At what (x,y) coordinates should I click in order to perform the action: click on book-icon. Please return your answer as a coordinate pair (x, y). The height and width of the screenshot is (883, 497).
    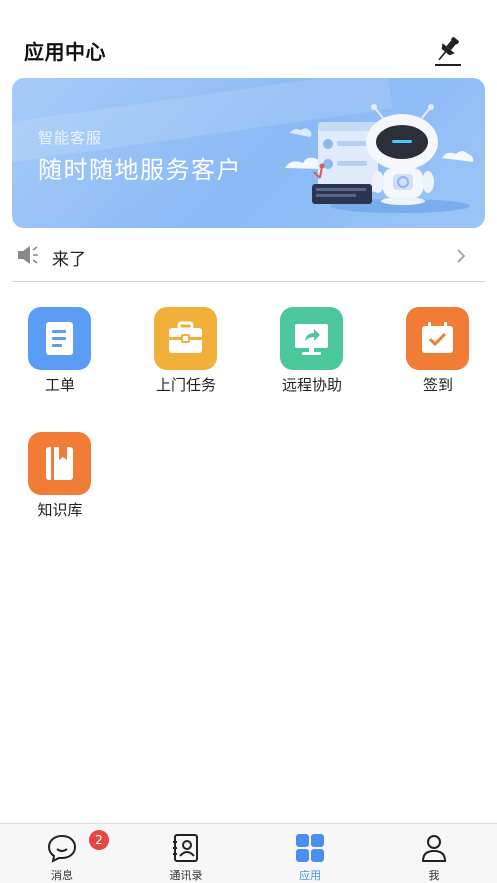
    Looking at the image, I should click on (59, 463).